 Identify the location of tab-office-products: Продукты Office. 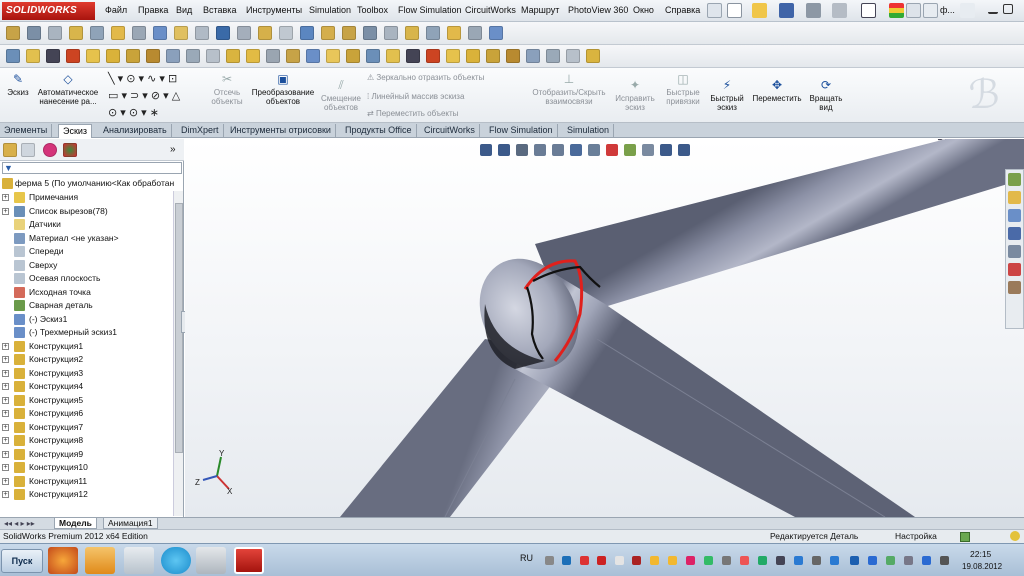
(379, 131).